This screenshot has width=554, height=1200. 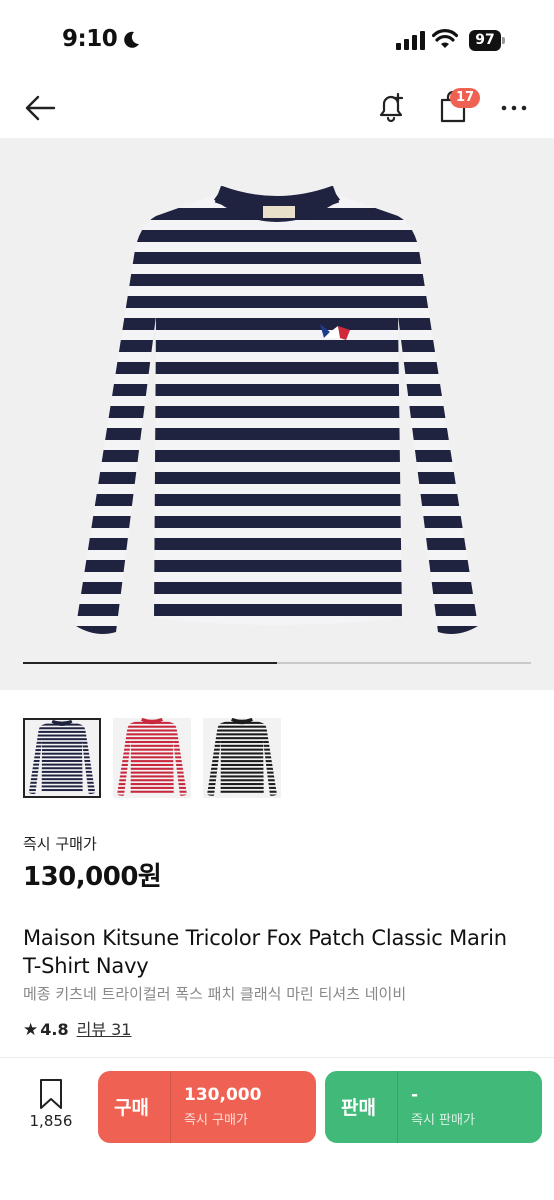 I want to click on battery-icon: 97, so click(x=487, y=40).